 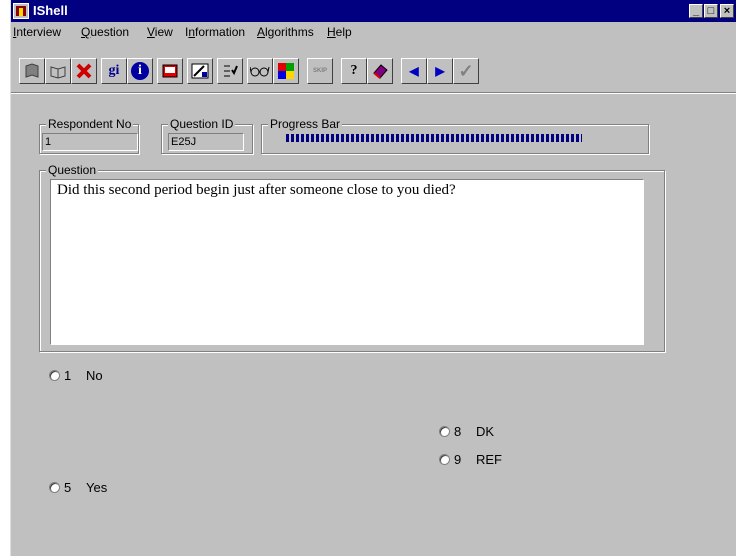 I want to click on option-code: 9, so click(x=458, y=459).